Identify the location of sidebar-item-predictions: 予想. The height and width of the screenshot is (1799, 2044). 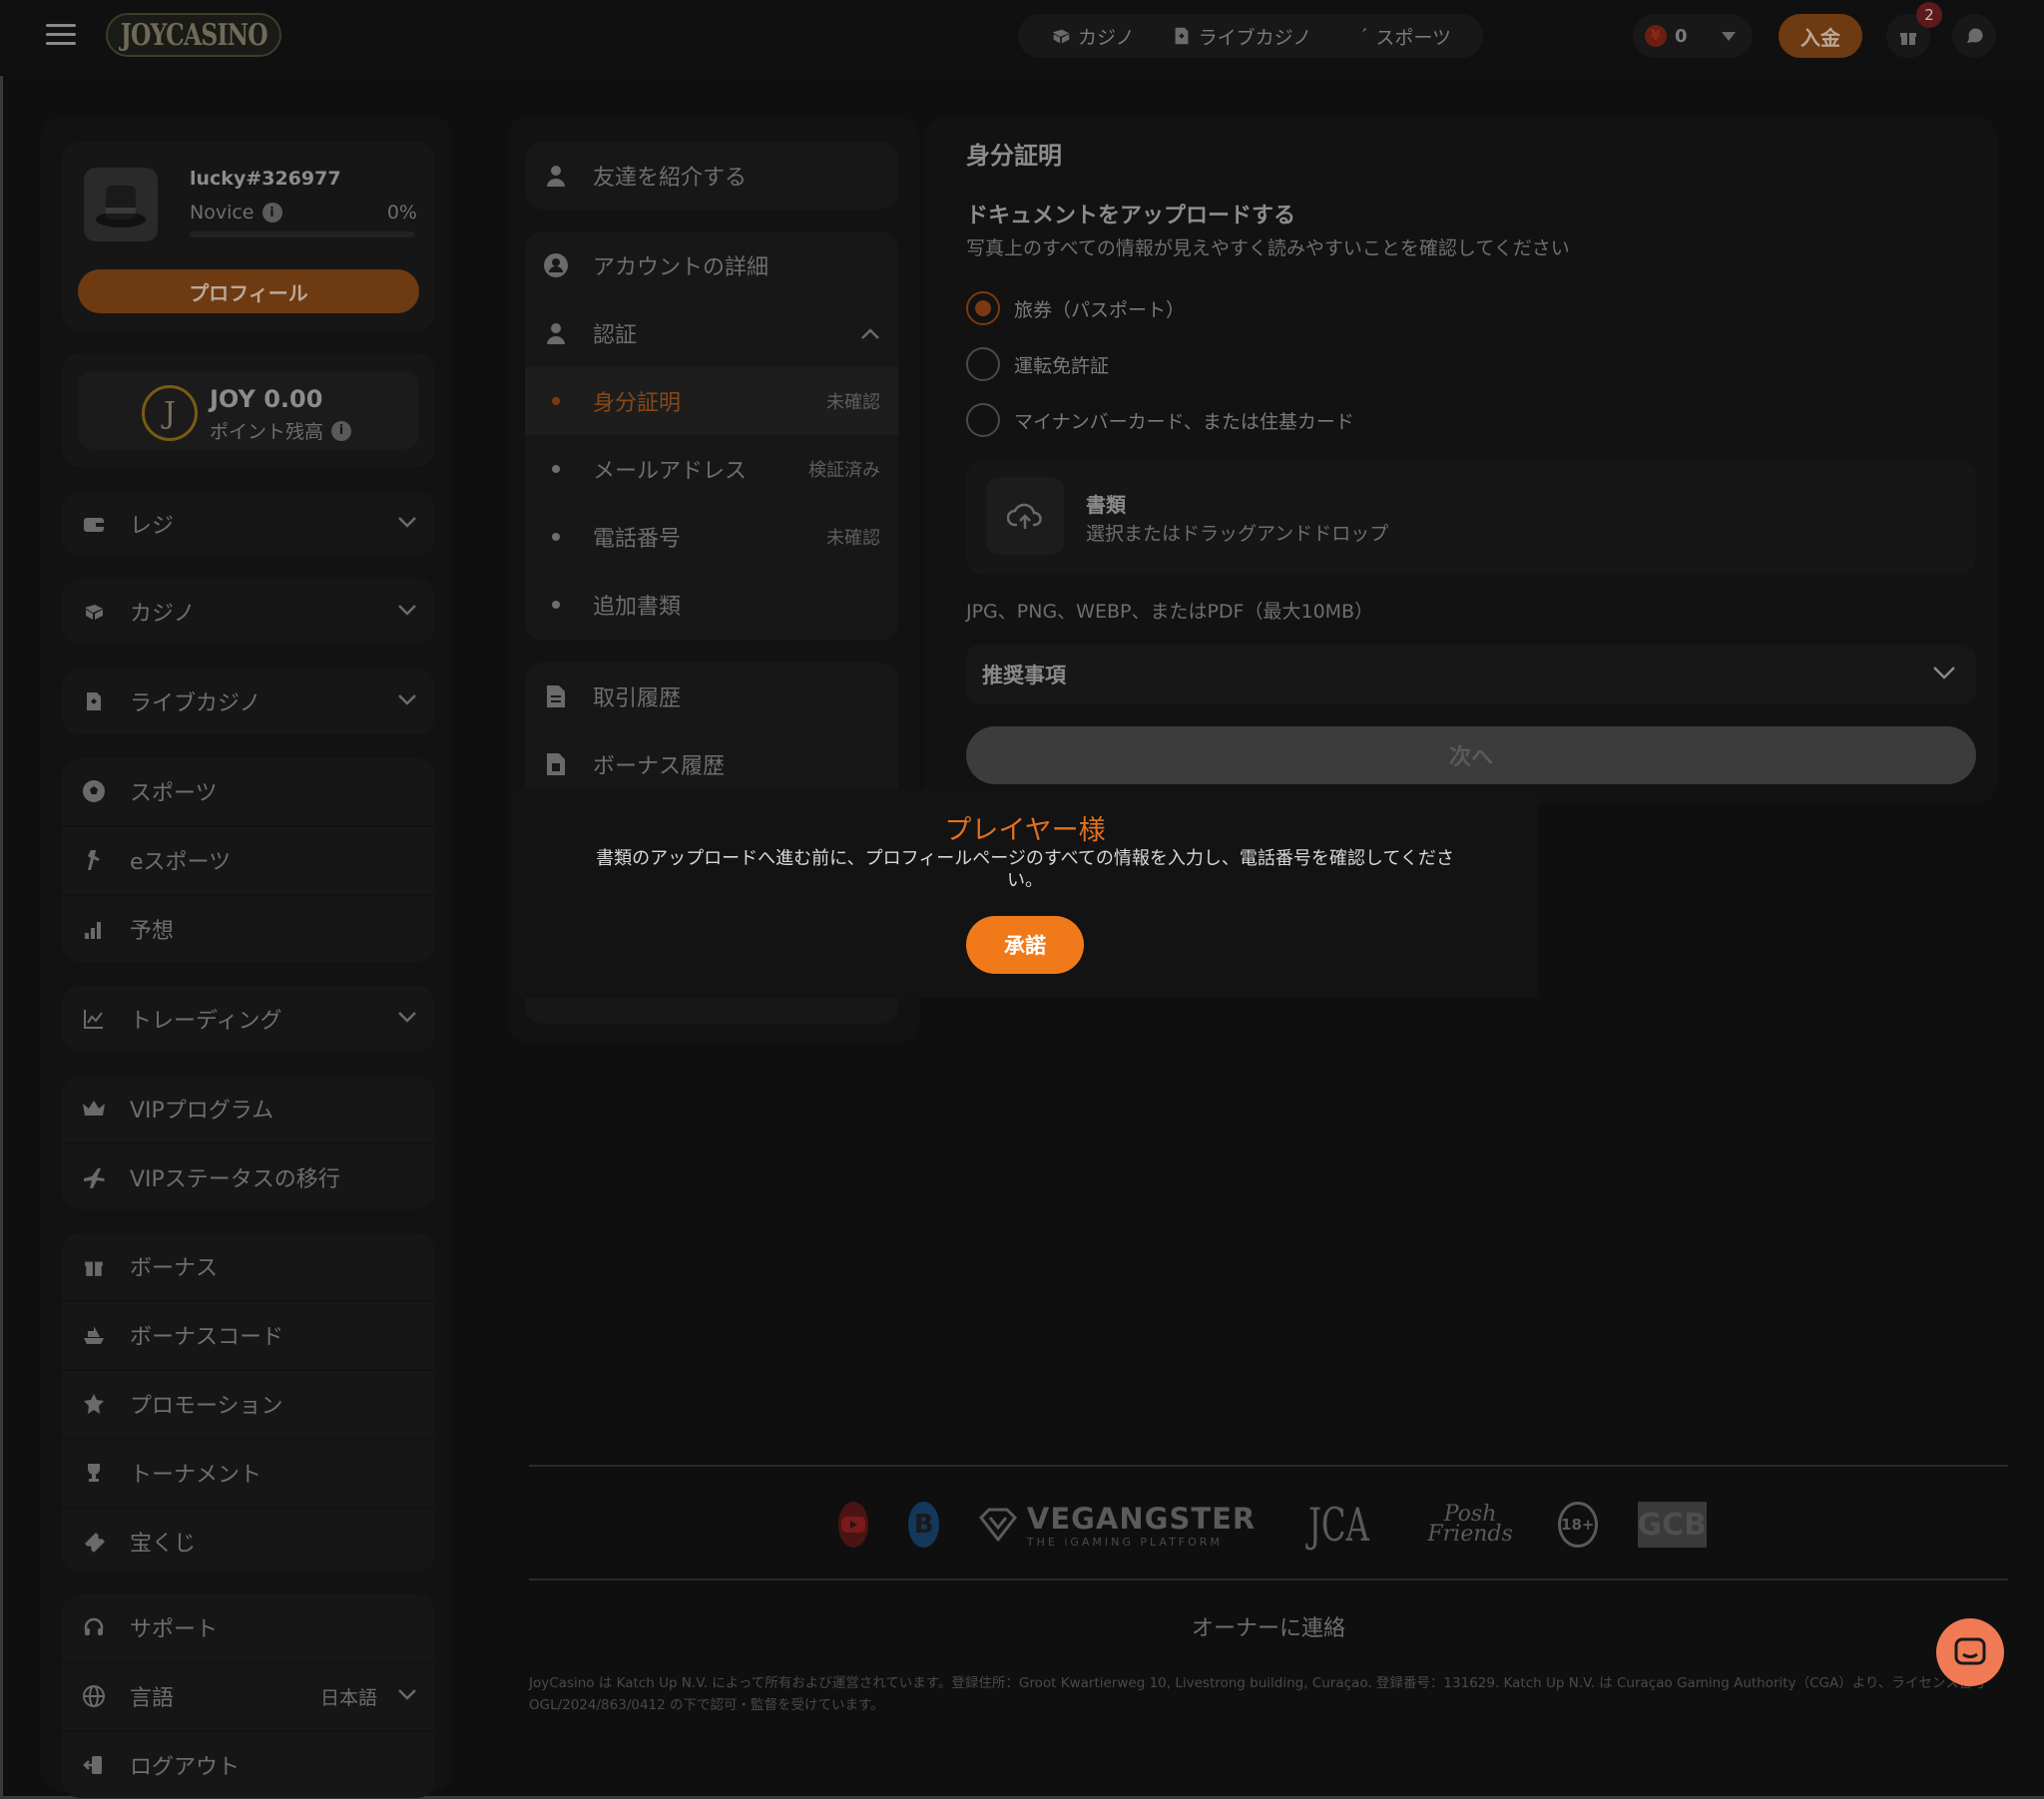
(248, 929).